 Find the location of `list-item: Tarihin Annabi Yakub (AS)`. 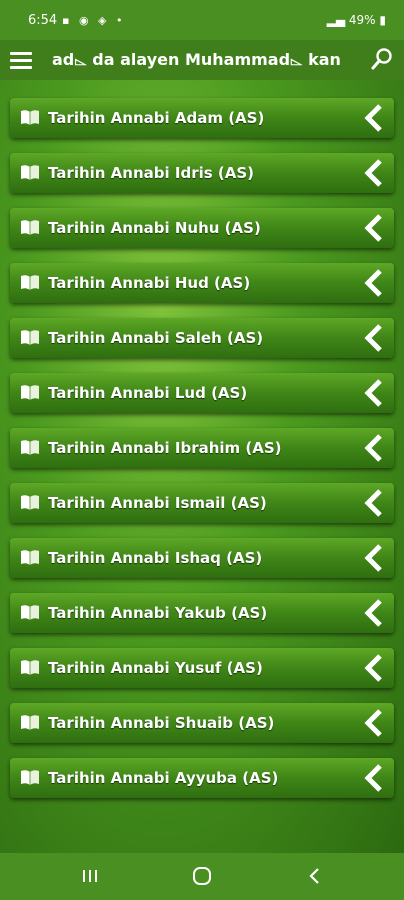

list-item: Tarihin Annabi Yakub (AS) is located at coordinates (202, 613).